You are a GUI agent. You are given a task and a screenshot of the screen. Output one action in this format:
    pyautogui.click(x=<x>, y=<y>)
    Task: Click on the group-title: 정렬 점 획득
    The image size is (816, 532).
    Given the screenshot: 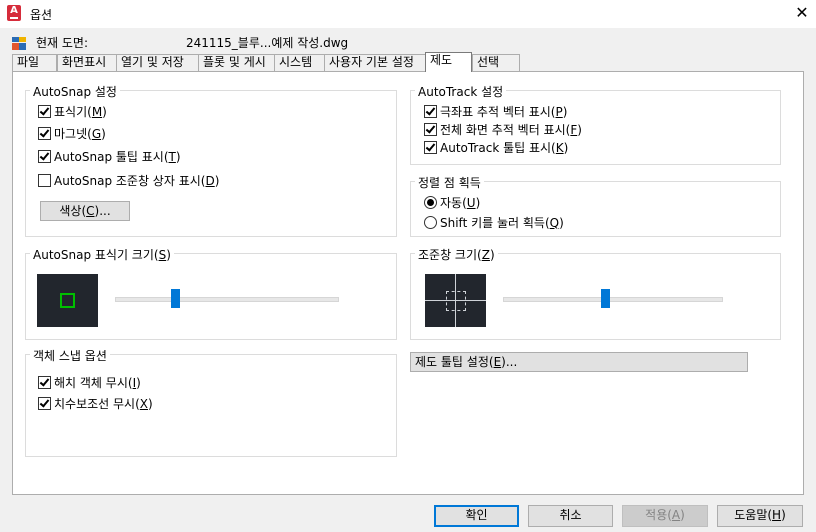 What is the action you would take?
    pyautogui.click(x=449, y=182)
    